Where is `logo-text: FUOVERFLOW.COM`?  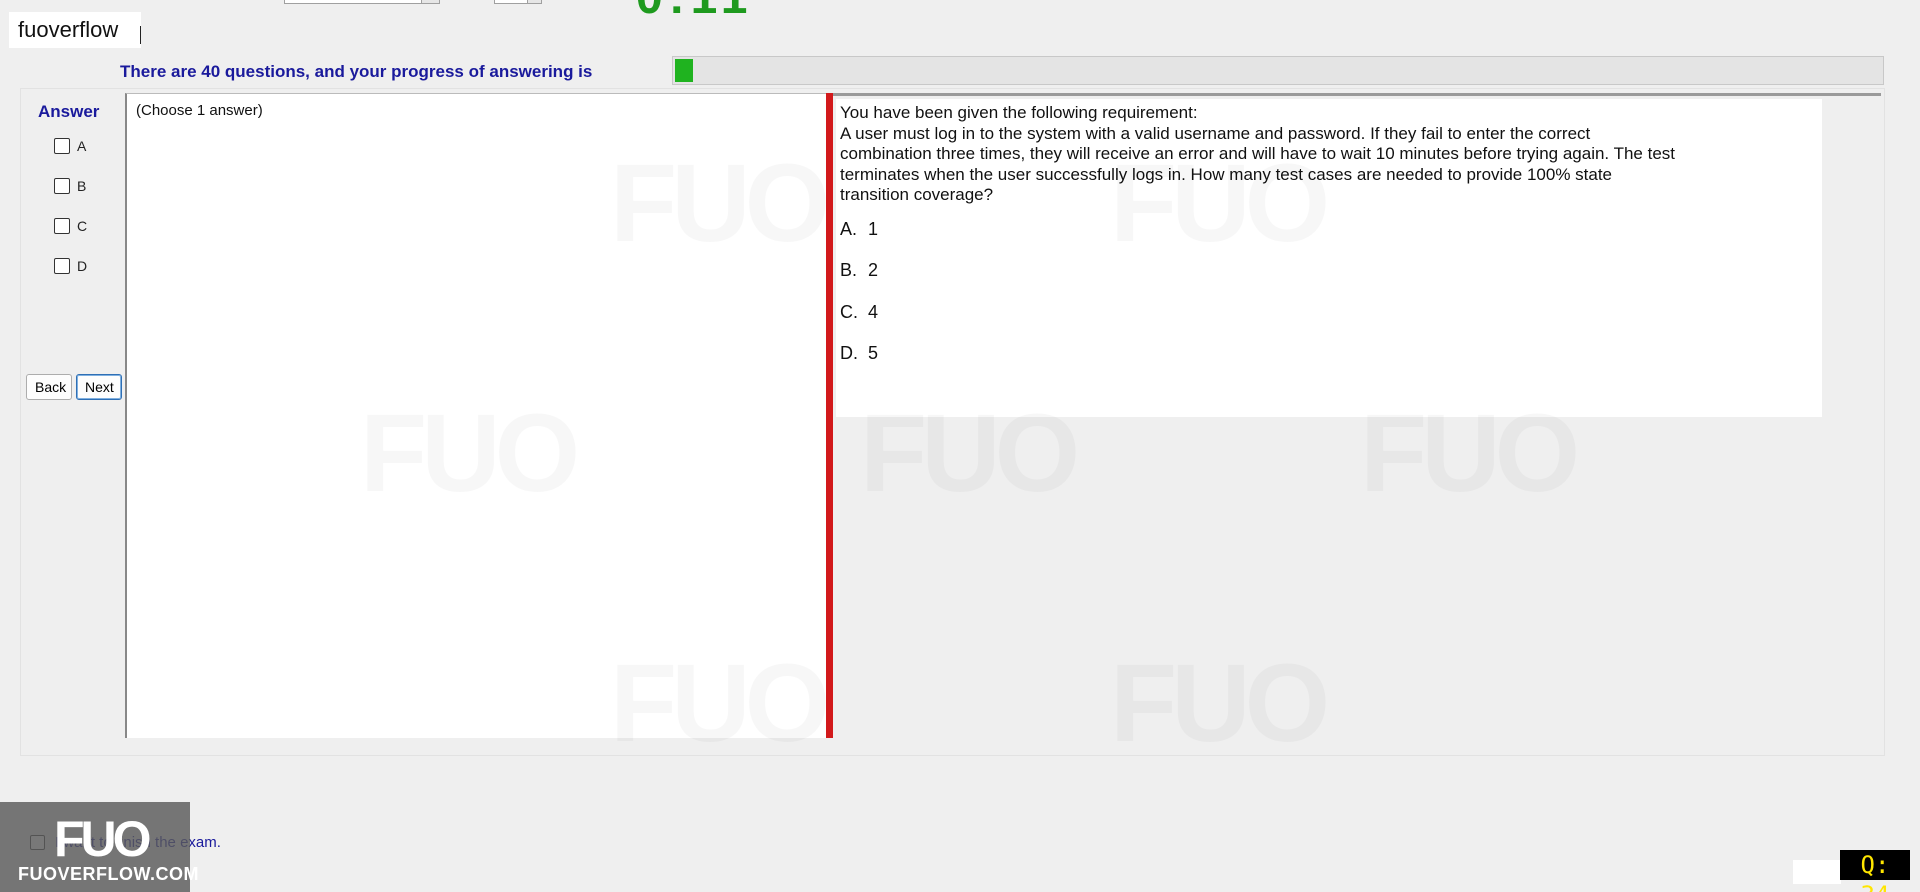 logo-text: FUOVERFLOW.COM is located at coordinates (108, 874).